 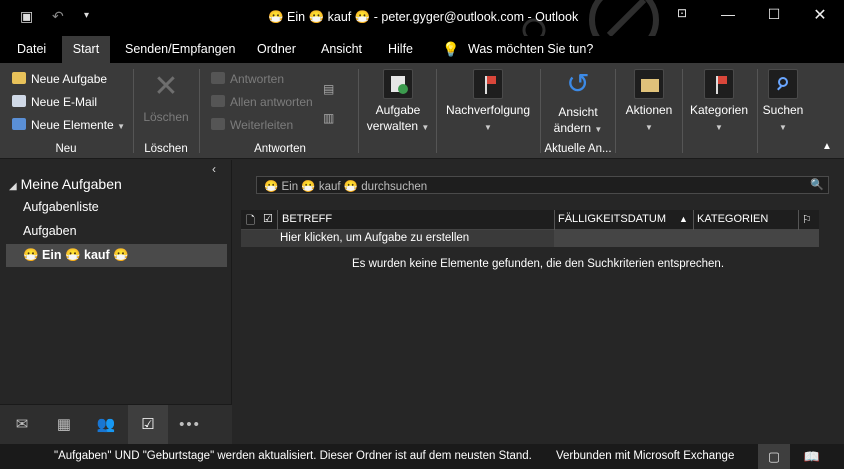 I want to click on manage-task-button: Aufgabe verwalten ▼, so click(x=398, y=102).